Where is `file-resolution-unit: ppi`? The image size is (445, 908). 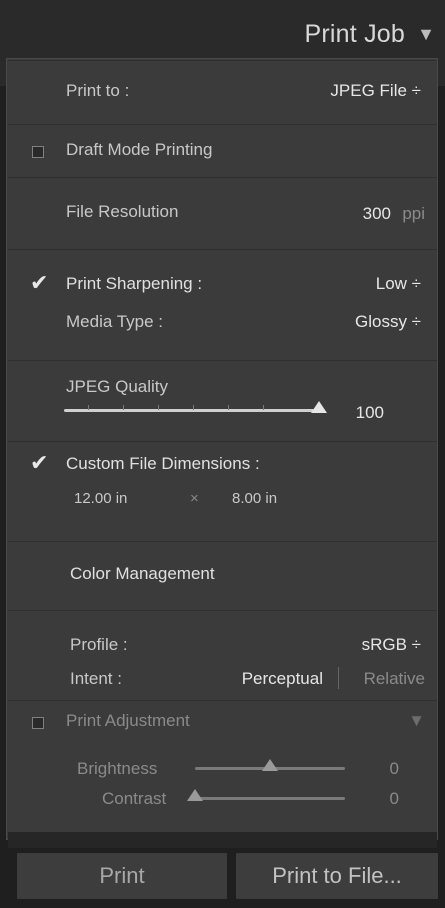
file-resolution-unit: ppi is located at coordinates (413, 213).